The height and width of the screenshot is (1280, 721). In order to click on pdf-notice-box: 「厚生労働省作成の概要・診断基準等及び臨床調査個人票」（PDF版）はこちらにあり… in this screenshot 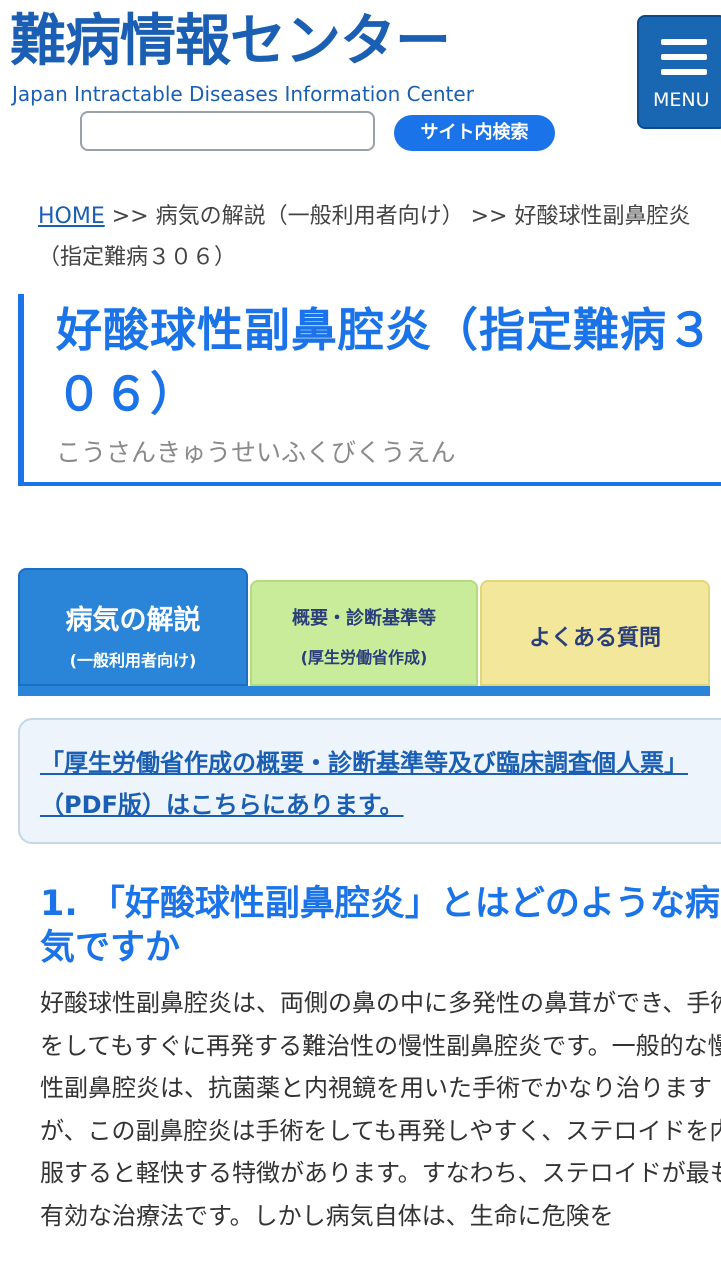, I will do `click(369, 781)`.